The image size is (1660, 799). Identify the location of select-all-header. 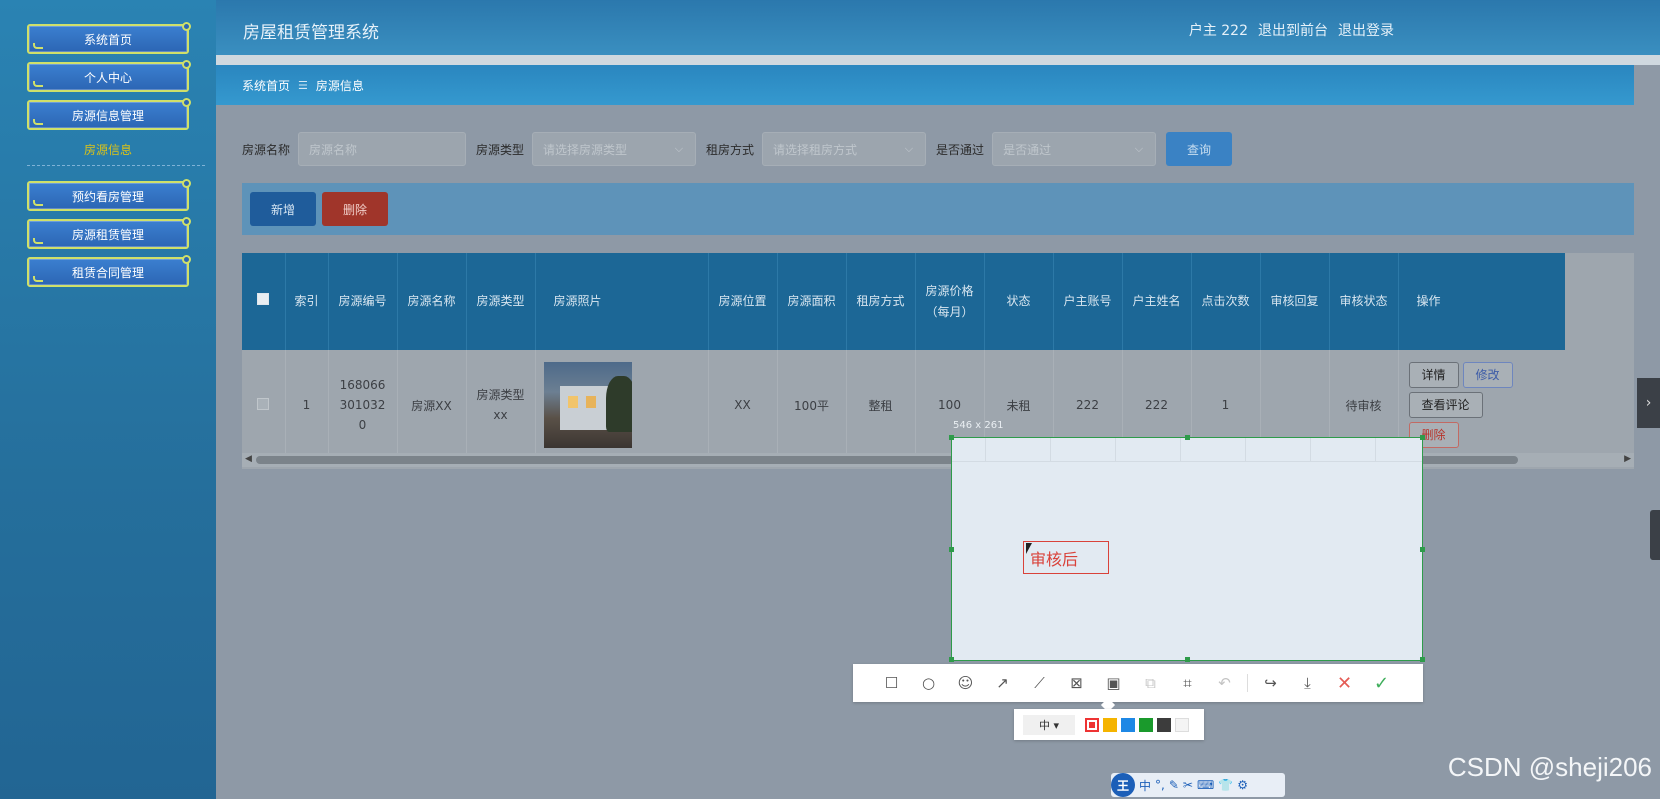
(264, 301).